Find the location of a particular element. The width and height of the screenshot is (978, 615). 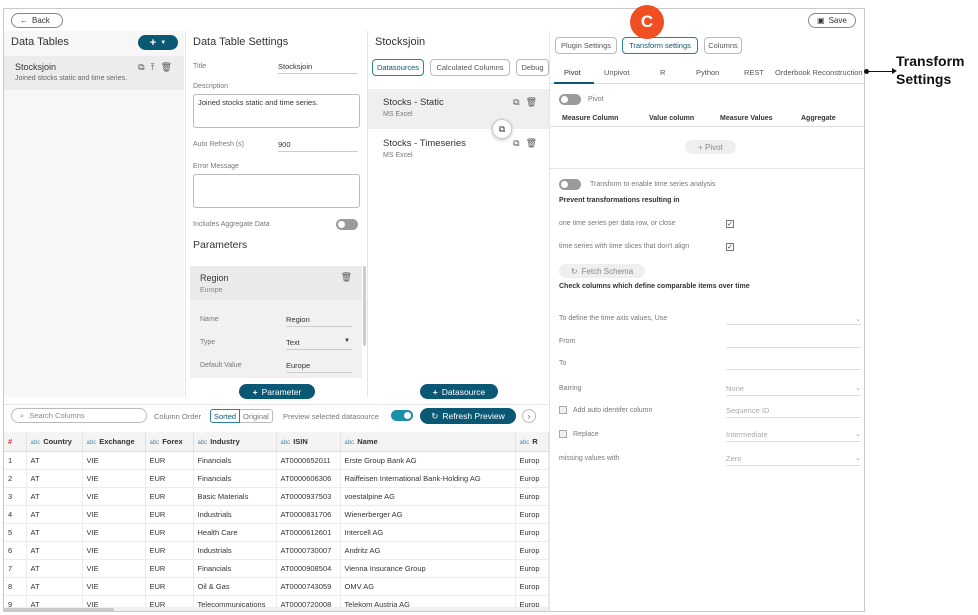

column-header: abc R is located at coordinates (532, 442).